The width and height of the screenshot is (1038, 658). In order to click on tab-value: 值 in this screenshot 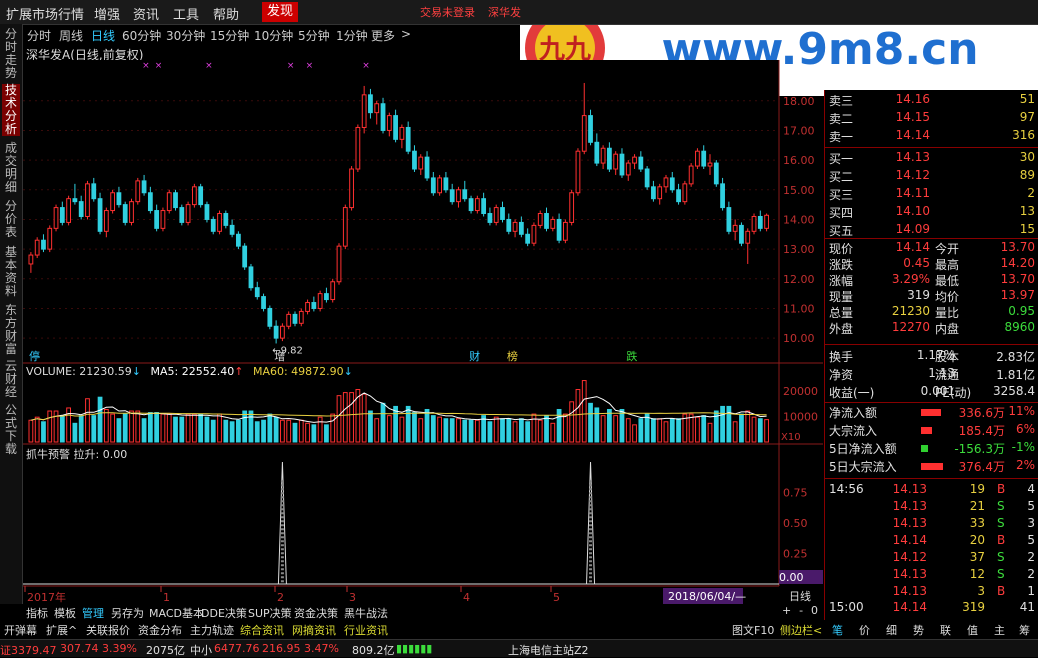, I will do `click(972, 630)`.